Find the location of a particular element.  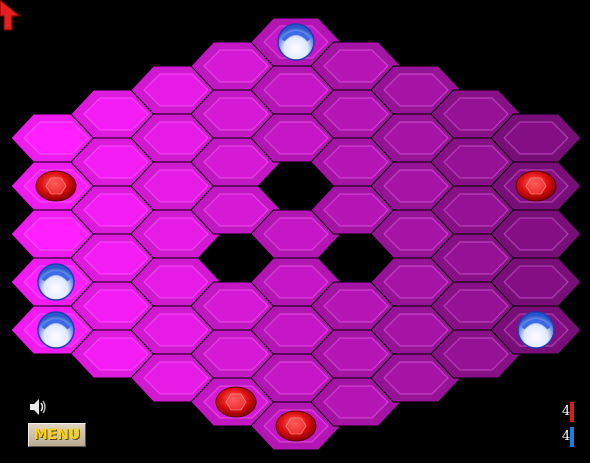

menu-button: MENU is located at coordinates (57, 435).